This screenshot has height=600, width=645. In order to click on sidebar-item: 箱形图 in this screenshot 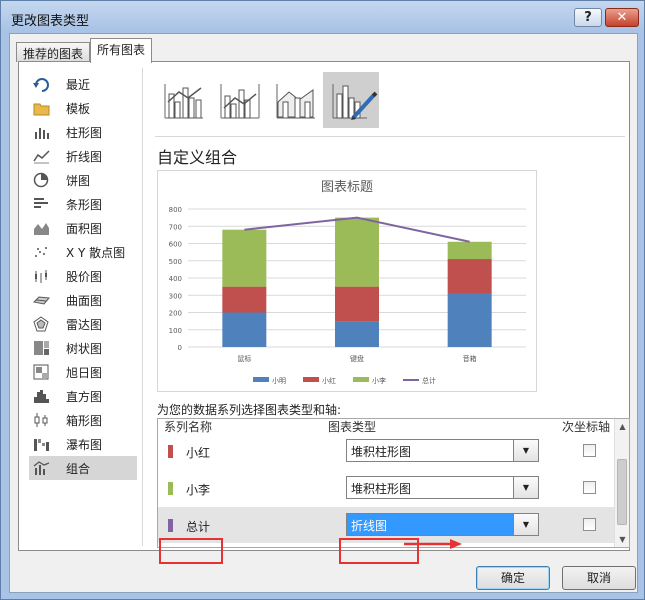, I will do `click(83, 420)`.